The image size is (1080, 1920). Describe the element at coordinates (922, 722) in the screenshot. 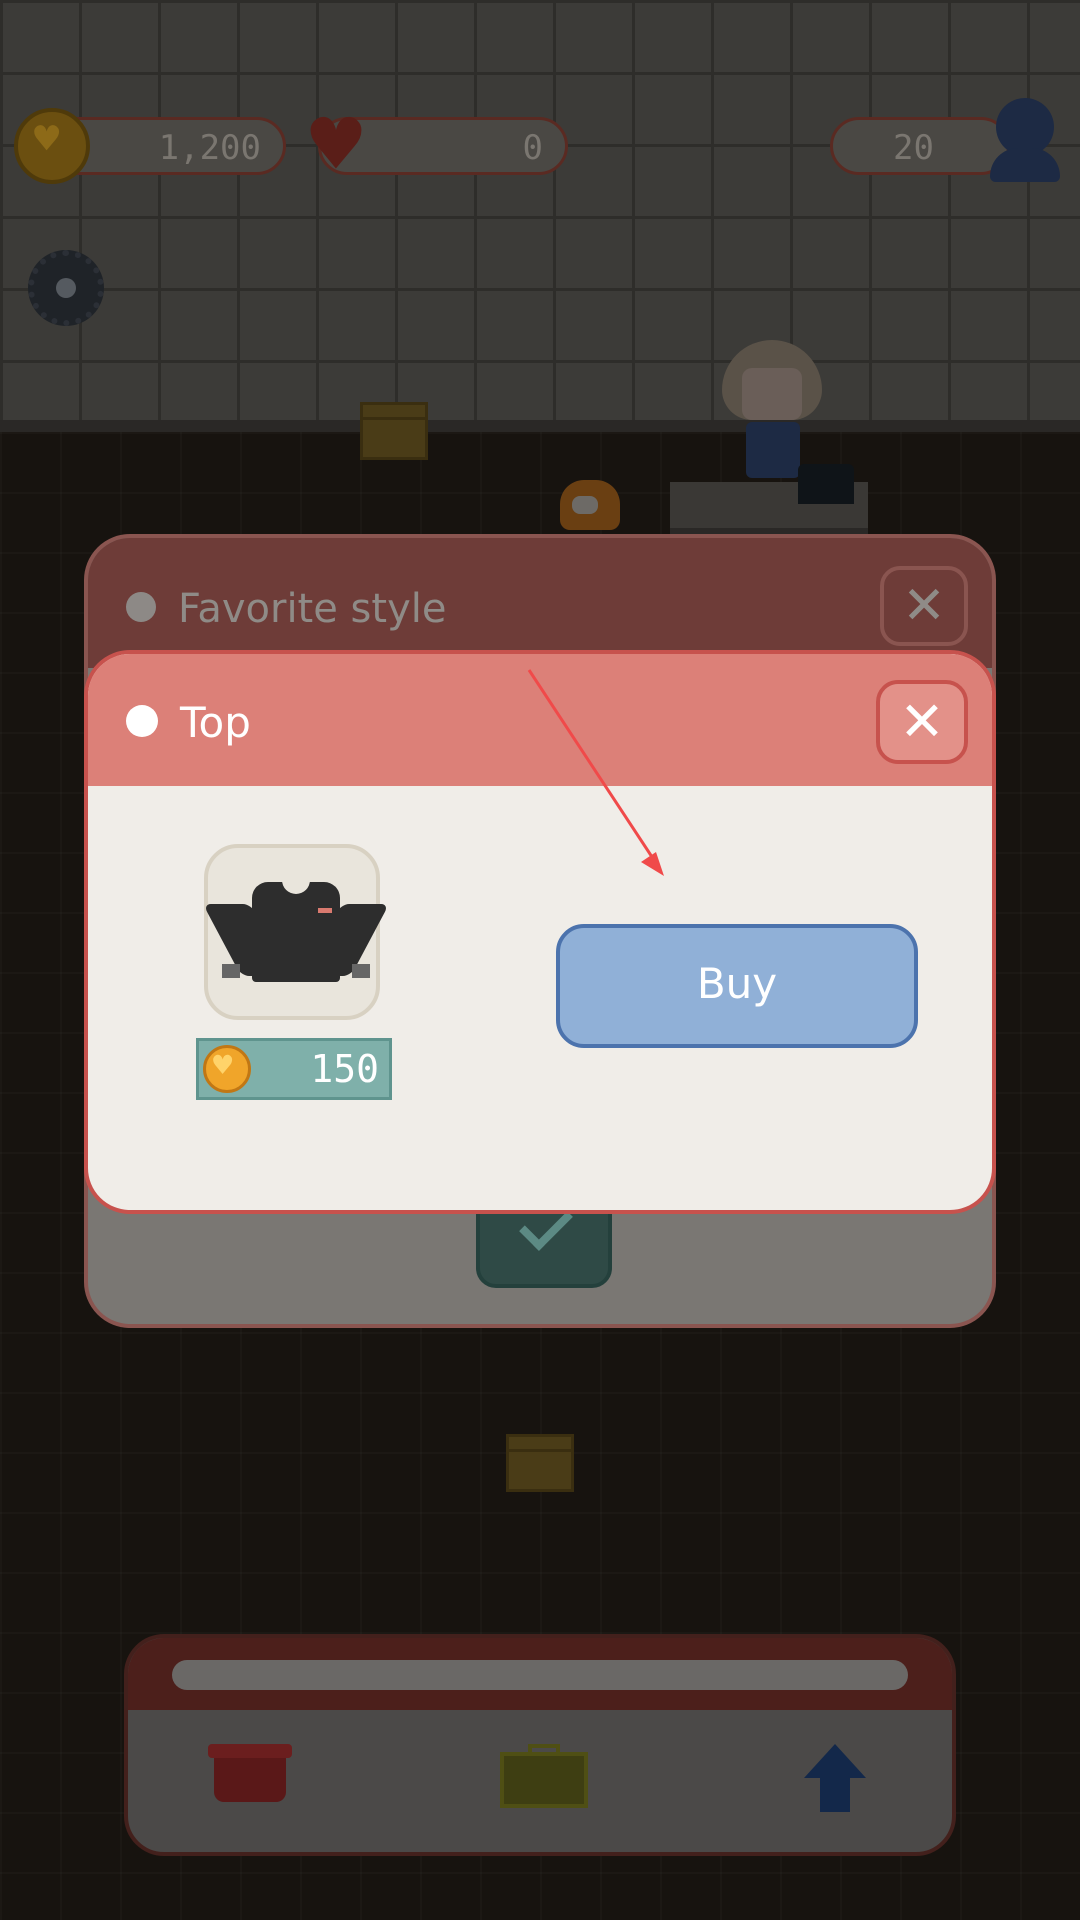

I see `top-item-close-button: ✕` at that location.